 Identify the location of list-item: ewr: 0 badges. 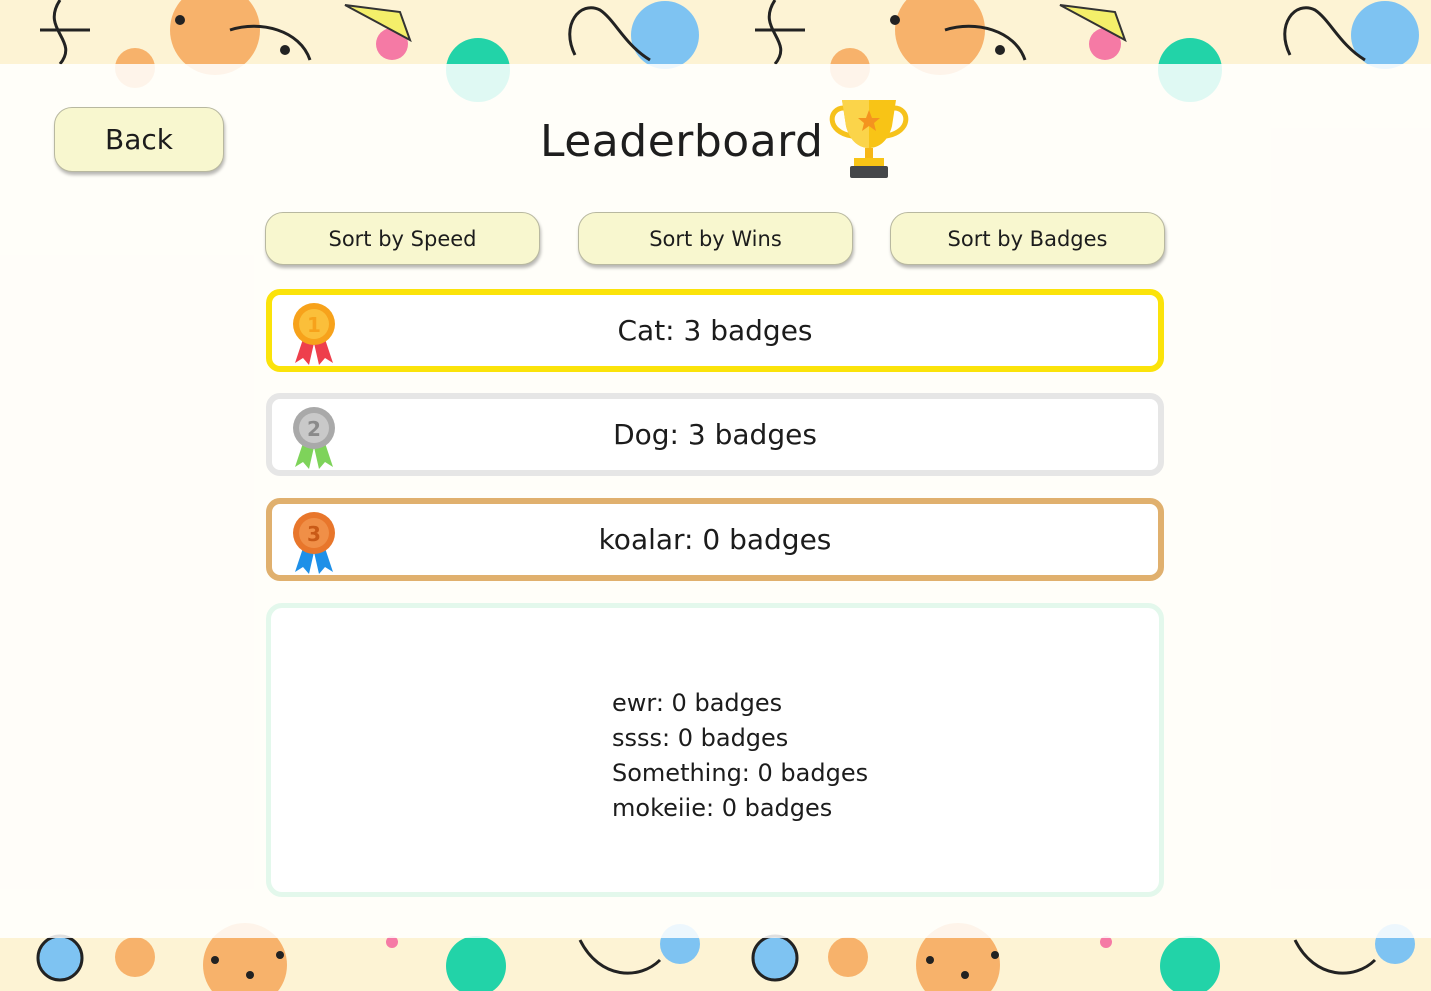
(697, 703).